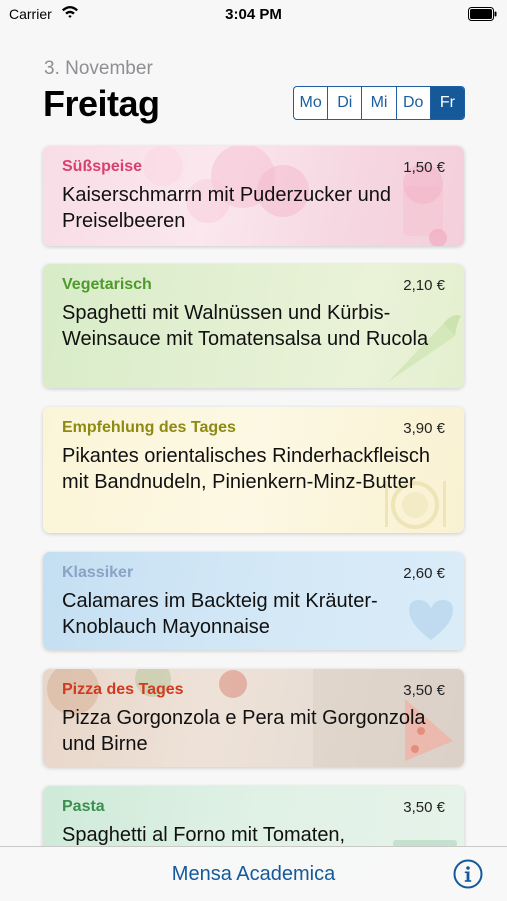 Image resolution: width=507 pixels, height=901 pixels. What do you see at coordinates (412, 103) in the screenshot?
I see `day-tab-do: Do` at bounding box center [412, 103].